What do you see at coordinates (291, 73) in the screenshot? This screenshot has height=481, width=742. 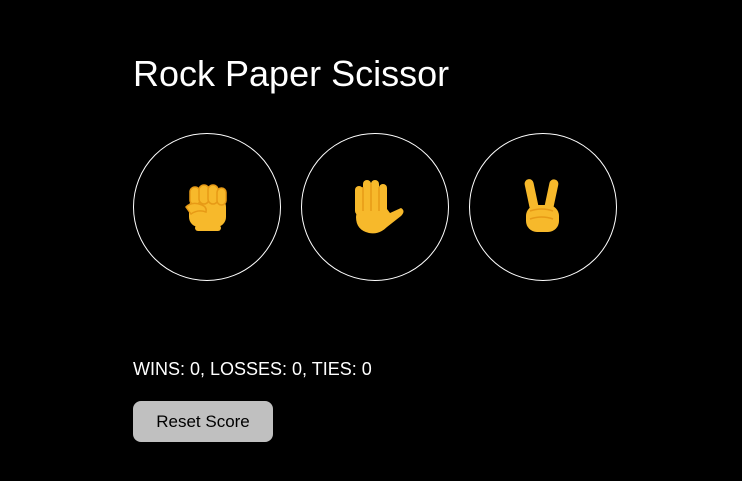 I see `page-title: Rock Paper Scissor` at bounding box center [291, 73].